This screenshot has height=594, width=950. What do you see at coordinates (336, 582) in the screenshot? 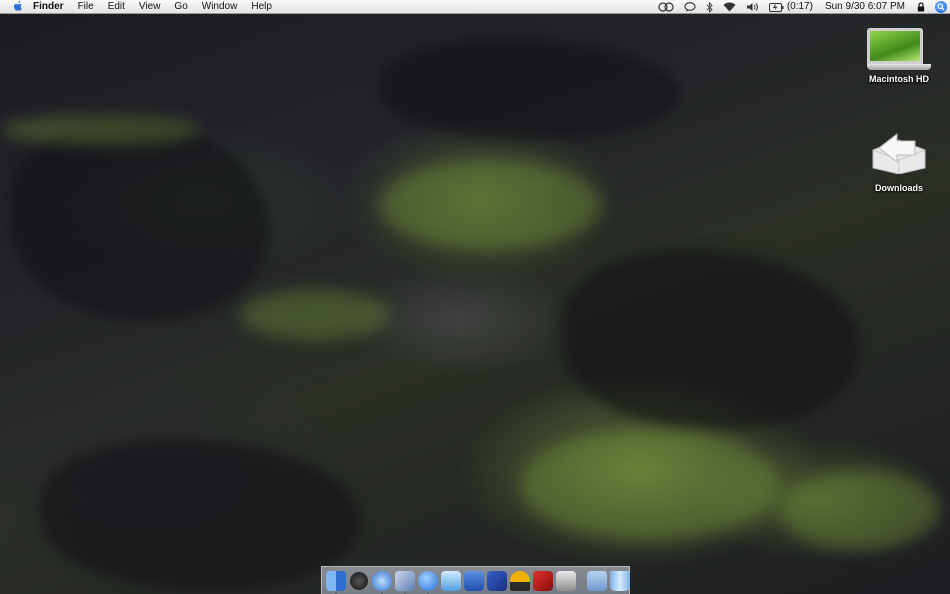
I see `finder-icon` at bounding box center [336, 582].